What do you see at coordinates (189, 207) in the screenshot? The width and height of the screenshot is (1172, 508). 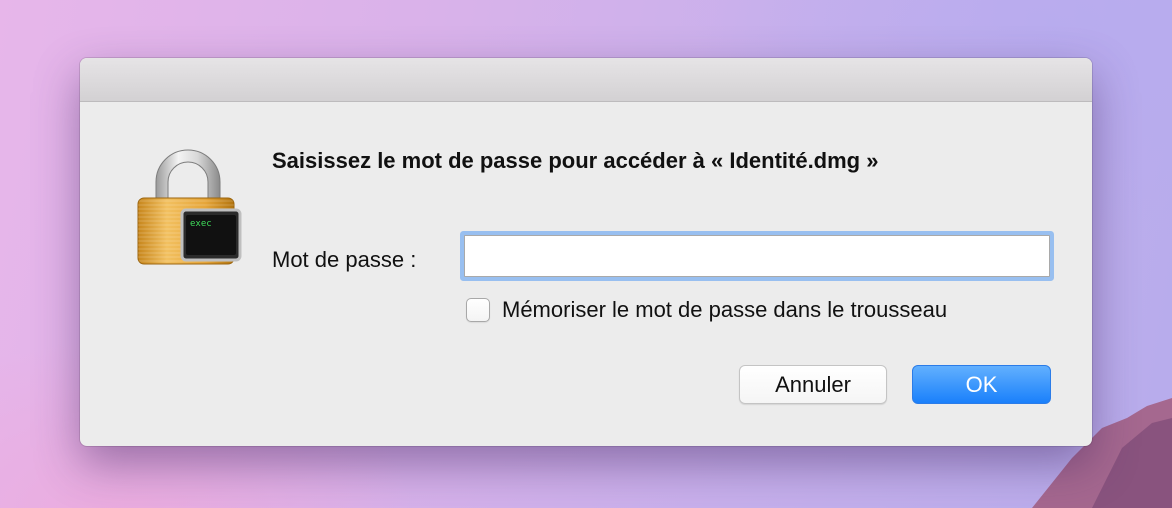 I see `padlock-terminal-icon: exec` at bounding box center [189, 207].